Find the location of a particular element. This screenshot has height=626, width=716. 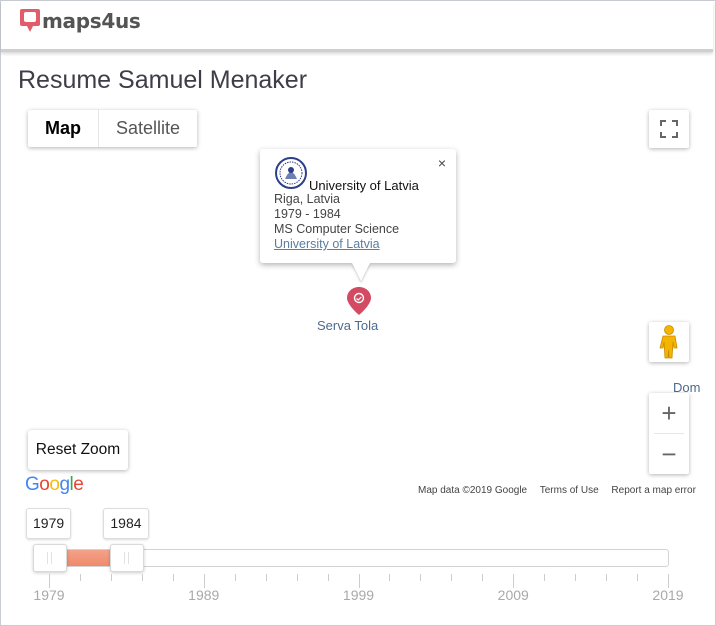

top-header: maps4us is located at coordinates (357, 26).